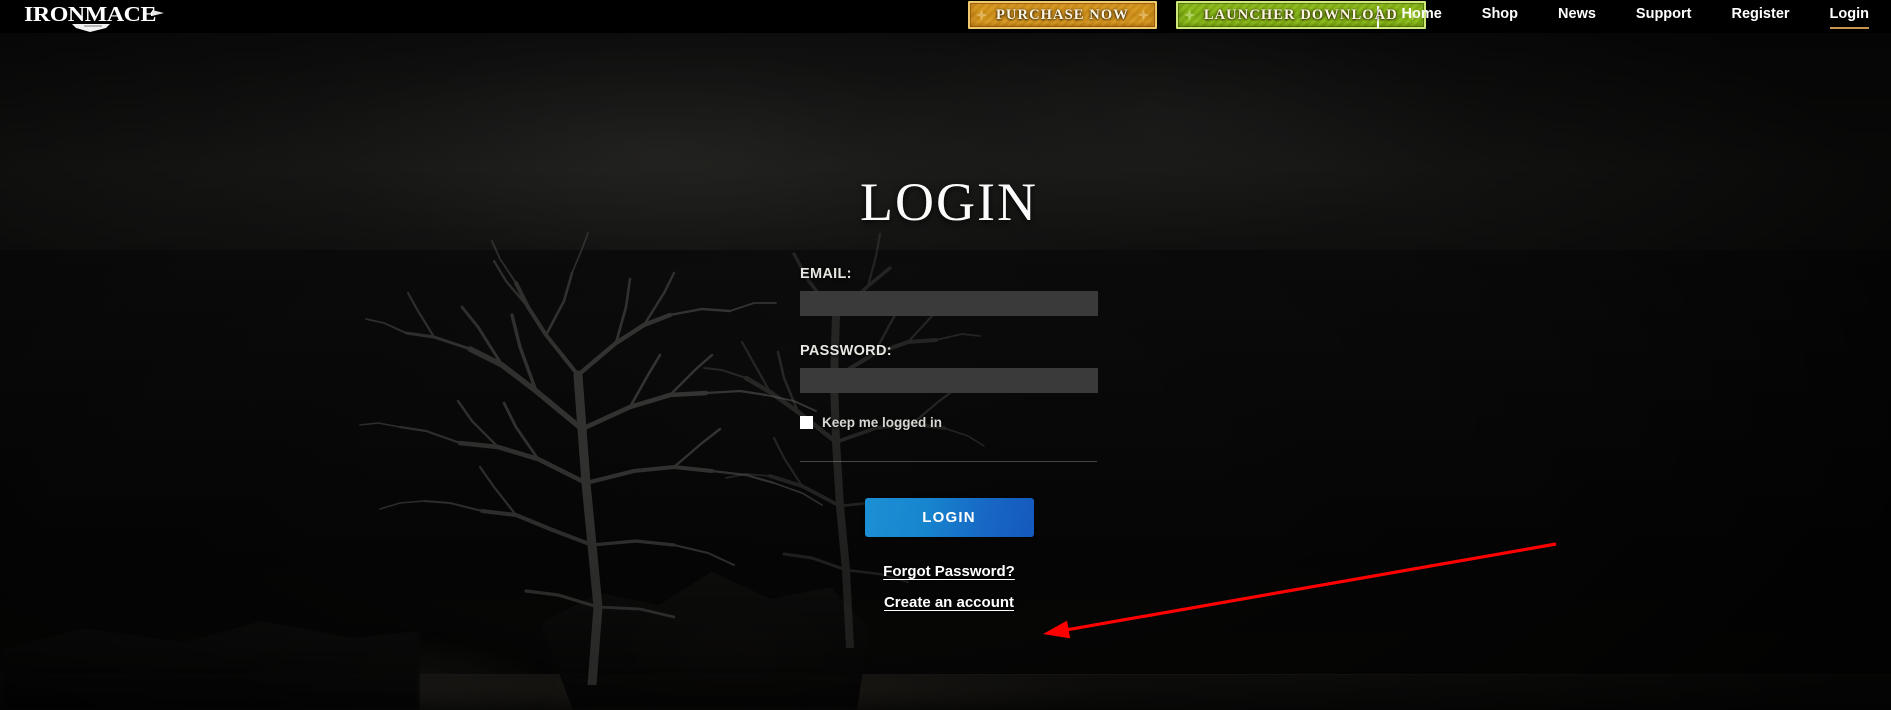  I want to click on purchase-now-label: PURCHASE NOW, so click(1062, 14).